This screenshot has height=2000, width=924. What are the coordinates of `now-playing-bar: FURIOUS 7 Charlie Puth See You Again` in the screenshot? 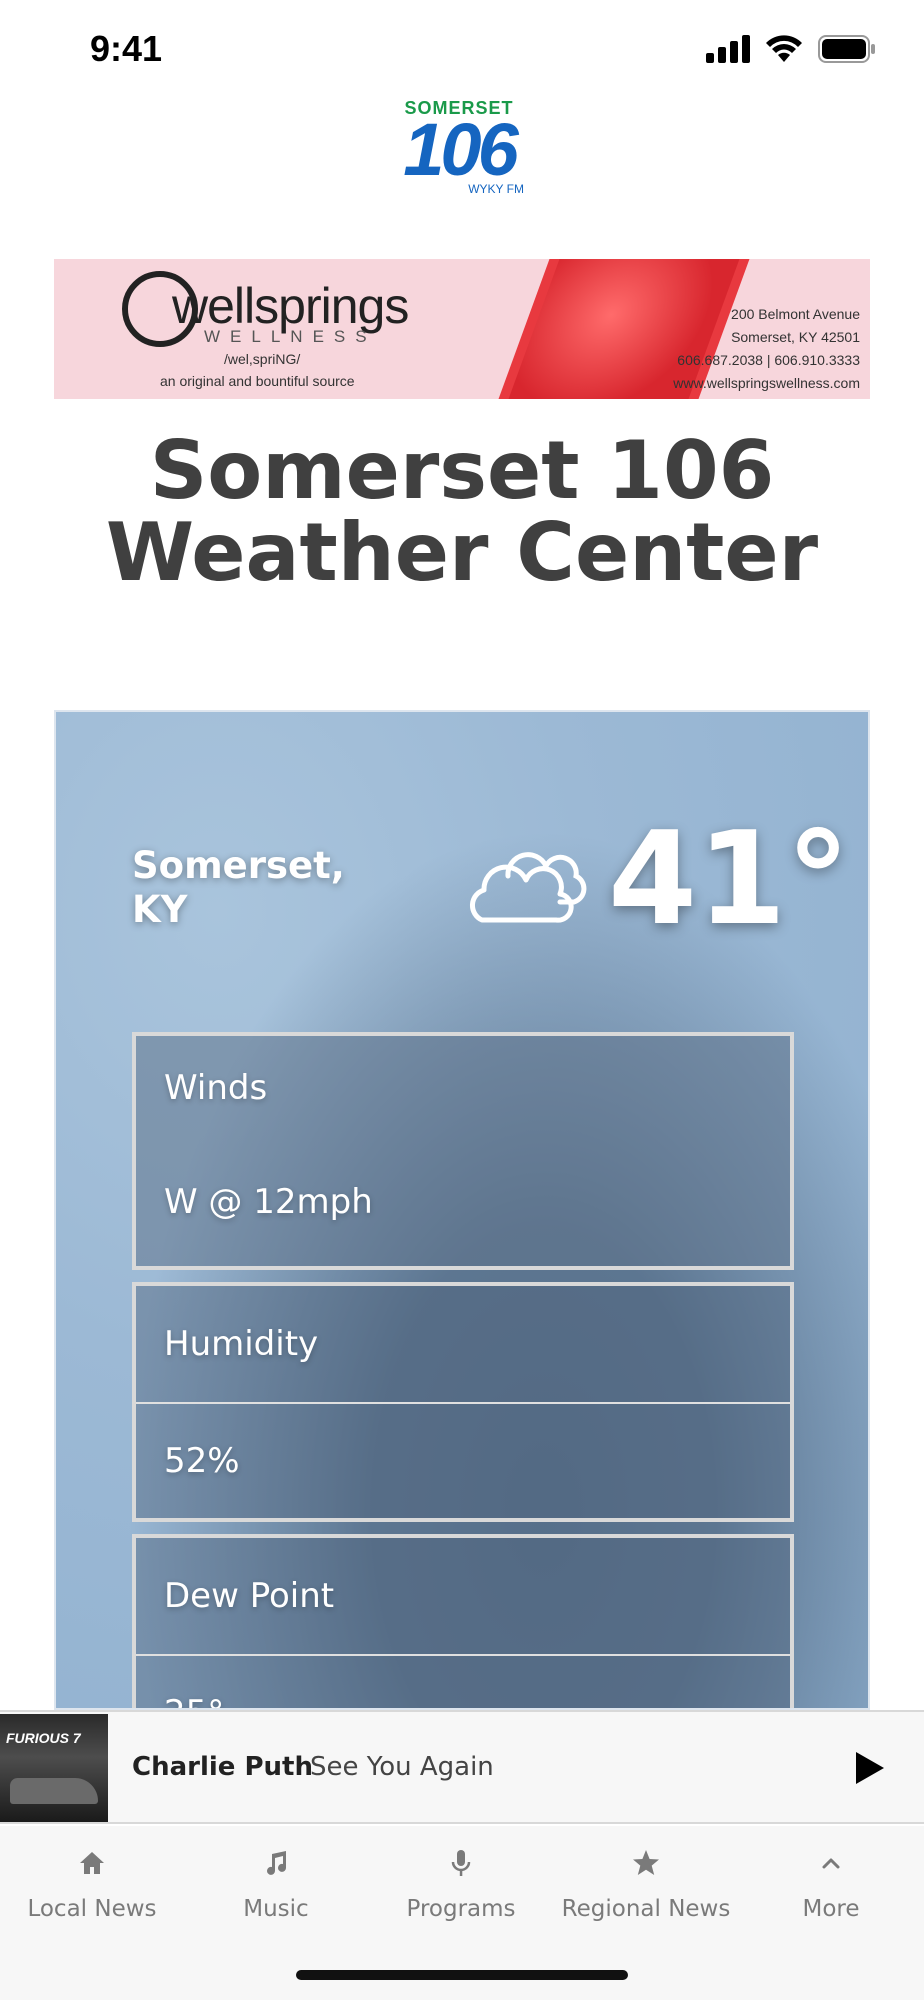 It's located at (462, 1767).